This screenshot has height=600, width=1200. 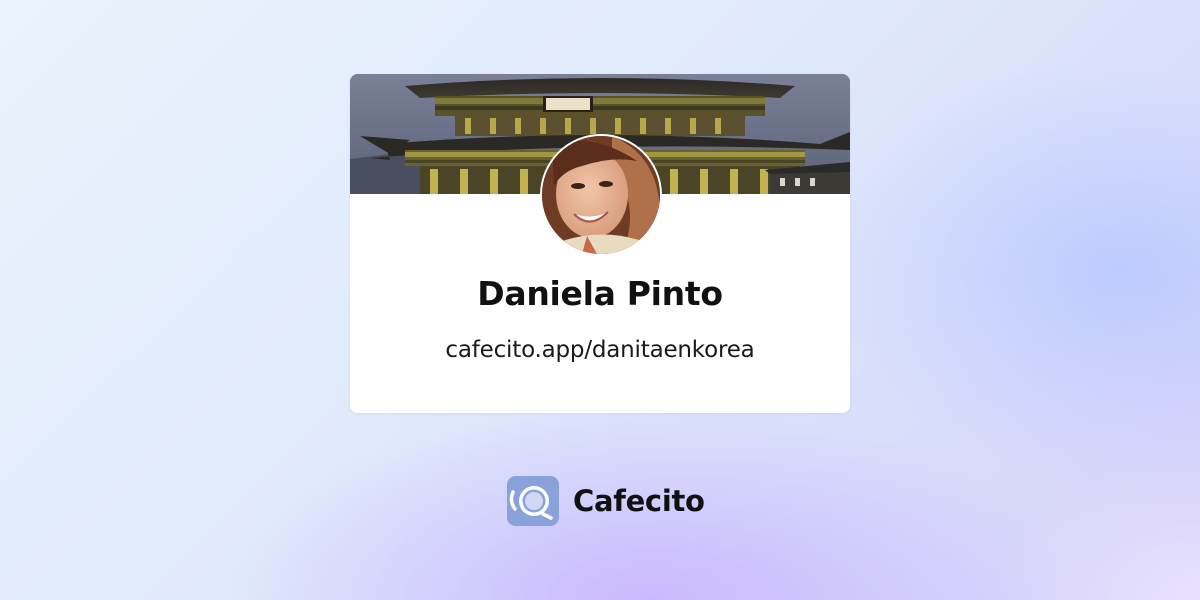 I want to click on avatar, so click(x=601, y=195).